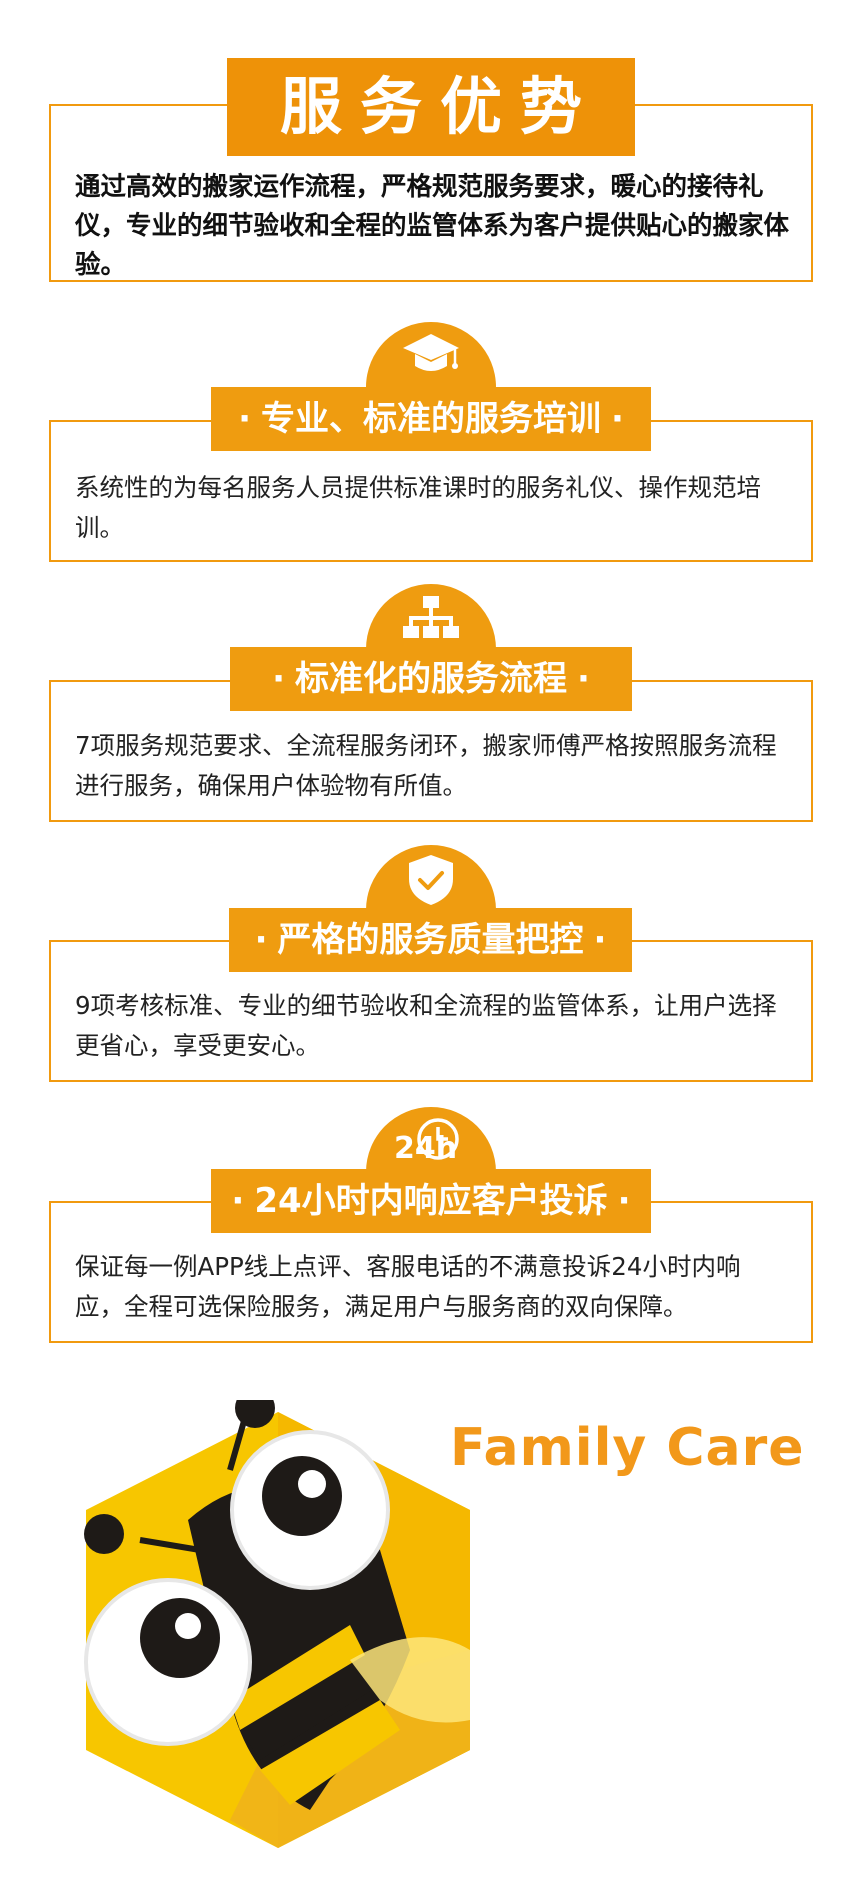 The image size is (863, 1883). I want to click on flowchart-icon, so click(431, 617).